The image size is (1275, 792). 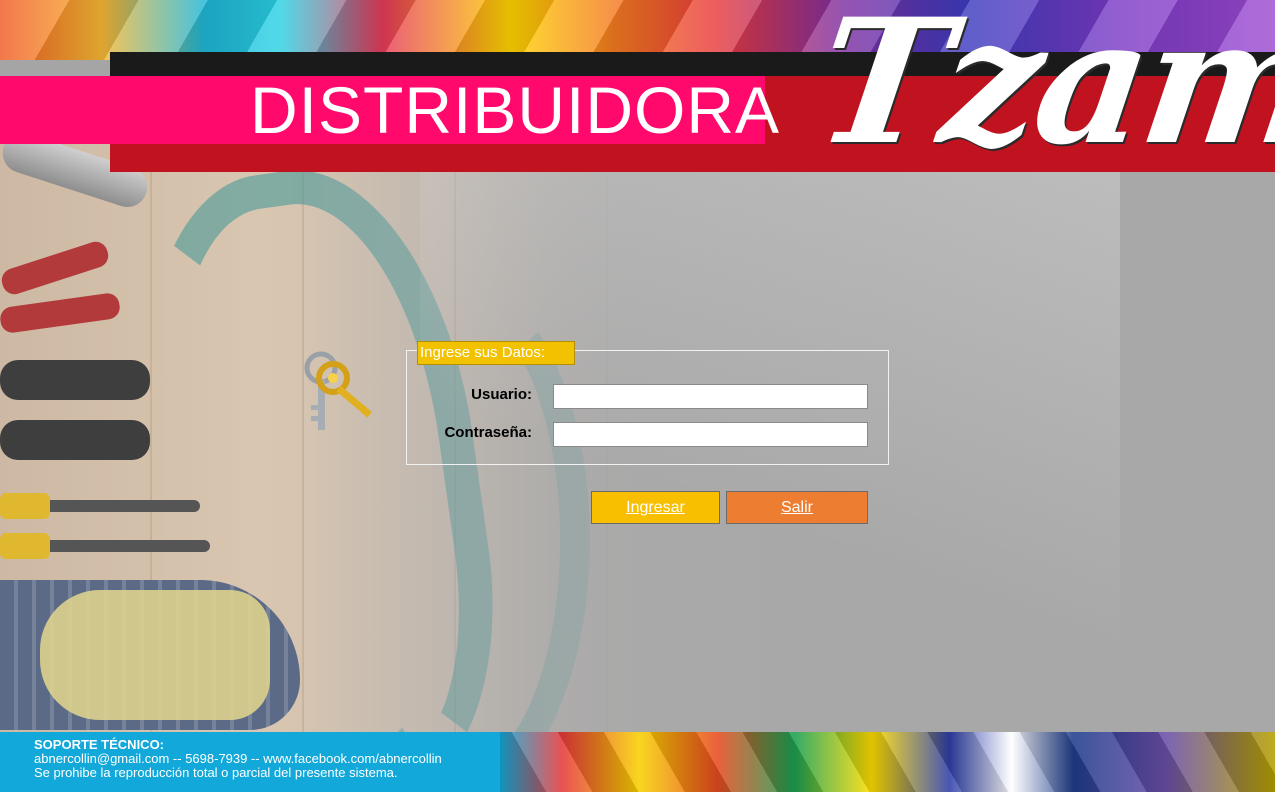 What do you see at coordinates (655, 507) in the screenshot?
I see `login-button: Ingresar` at bounding box center [655, 507].